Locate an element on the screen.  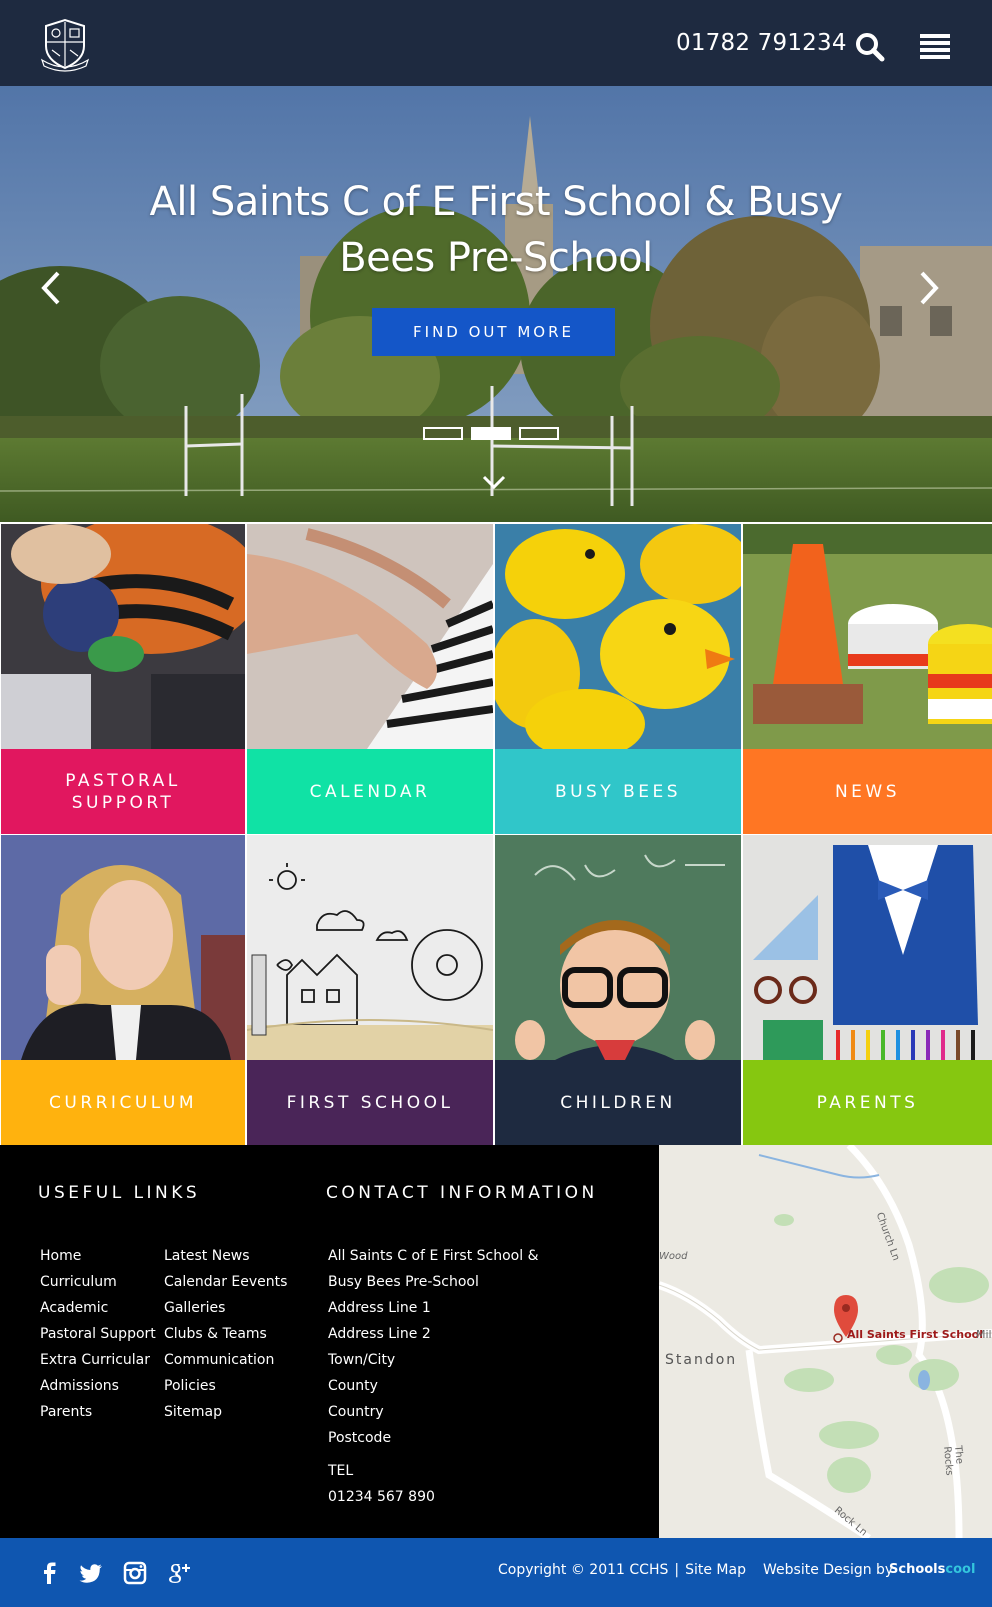
footer-link-pastoral-support: Pastoral Support is located at coordinates (98, 1334).